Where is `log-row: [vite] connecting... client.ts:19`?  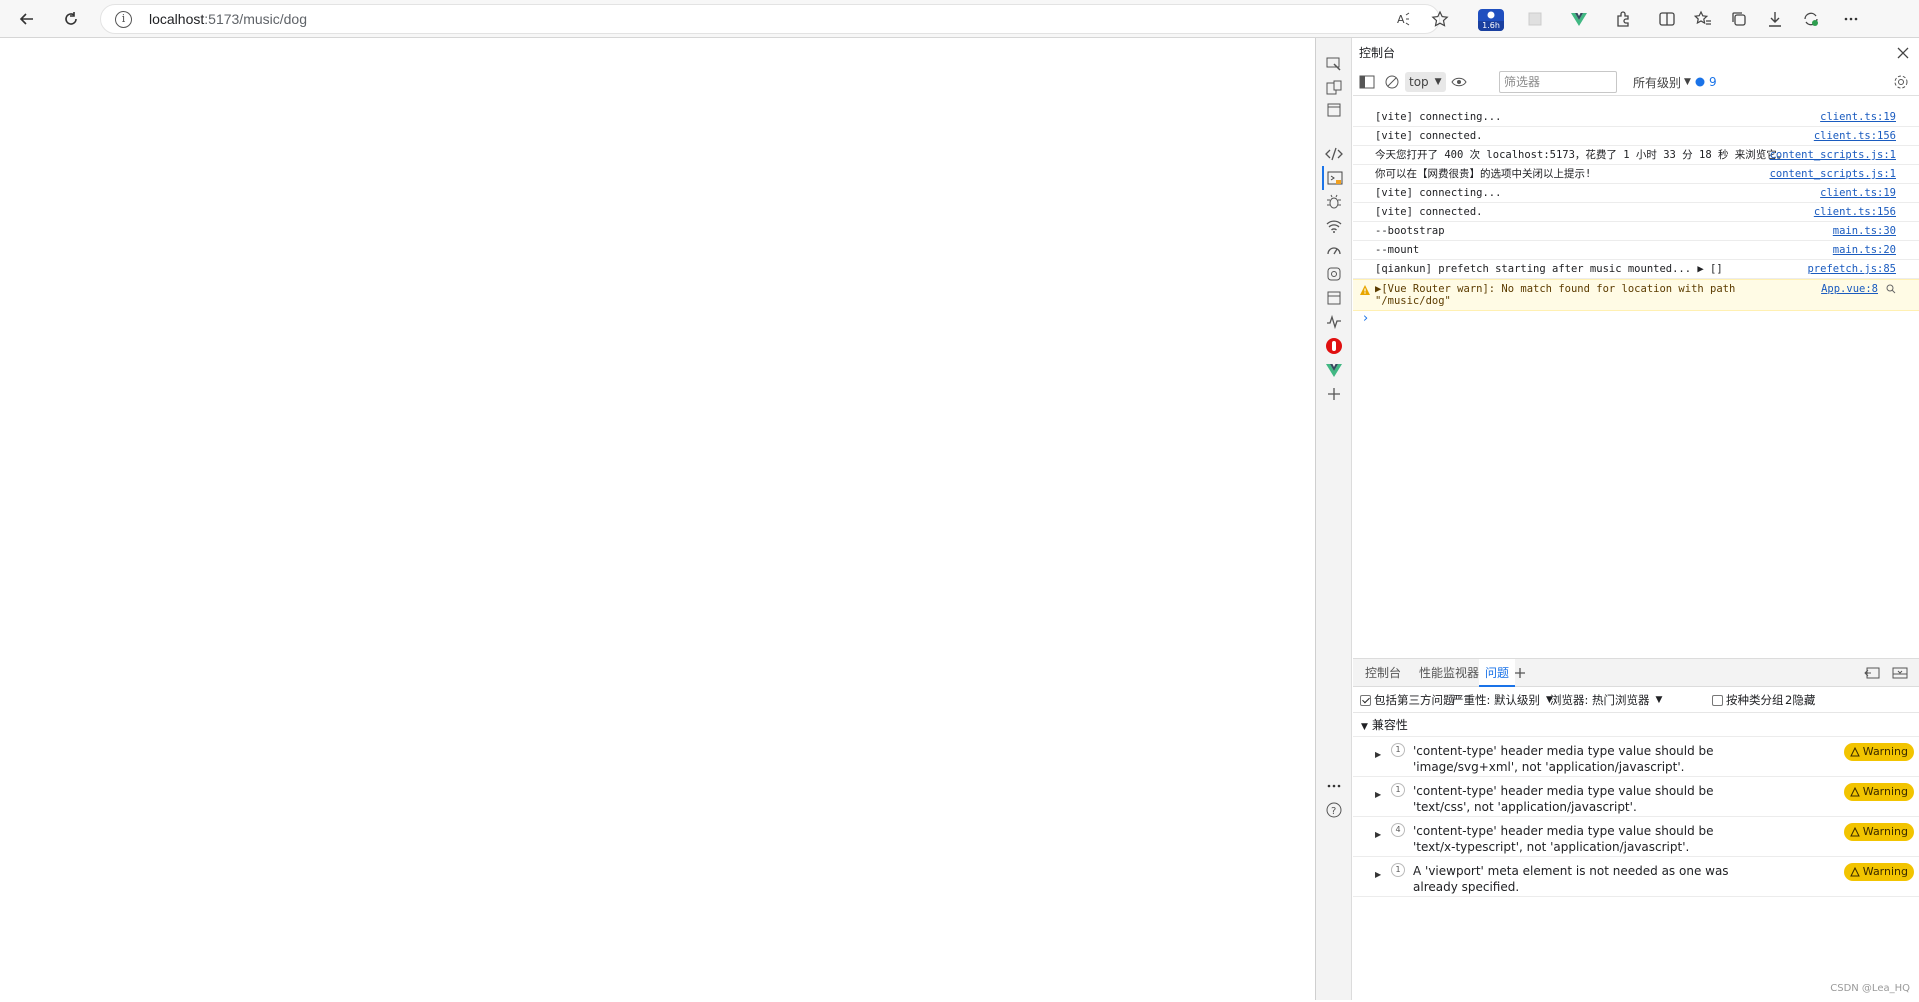 log-row: [vite] connecting... client.ts:19 is located at coordinates (1636, 117).